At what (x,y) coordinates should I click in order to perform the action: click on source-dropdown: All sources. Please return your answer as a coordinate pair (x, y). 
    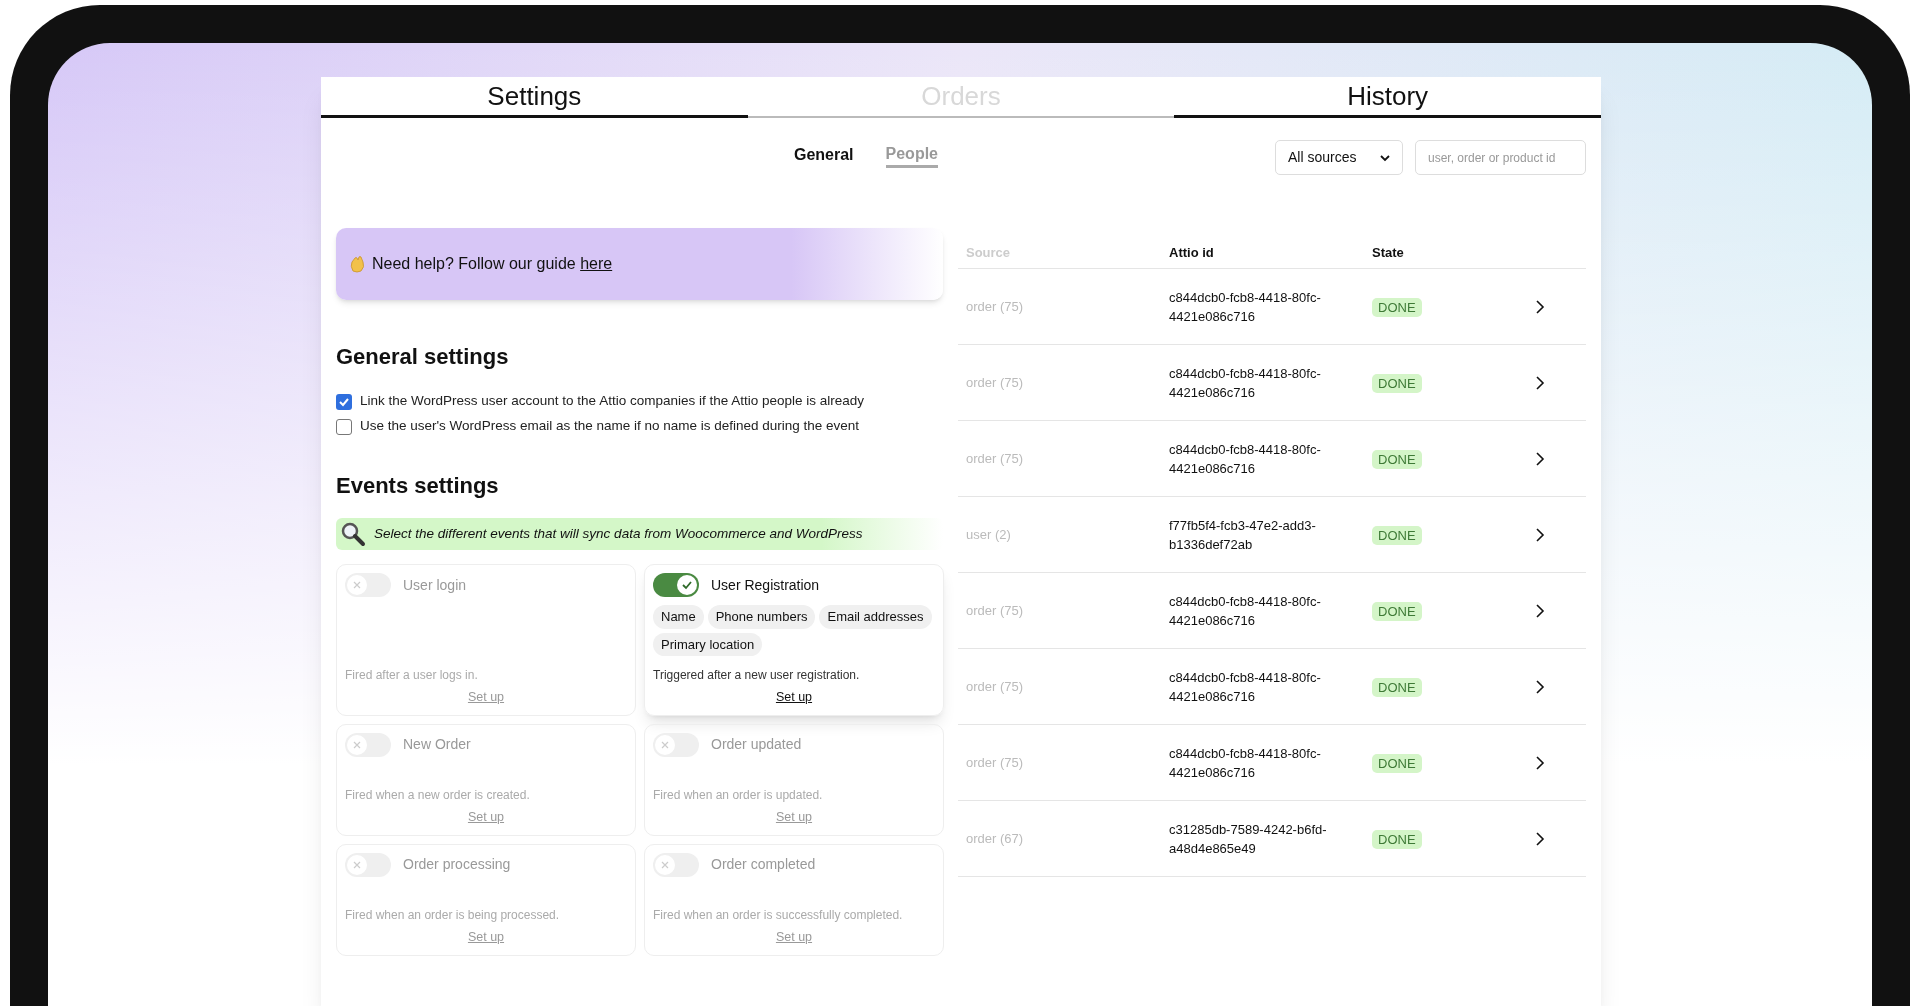
    Looking at the image, I should click on (1339, 157).